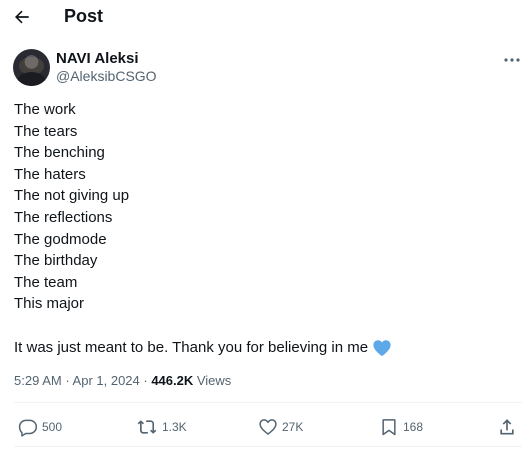 The width and height of the screenshot is (530, 451). Describe the element at coordinates (31, 67) in the screenshot. I see `avatar` at that location.